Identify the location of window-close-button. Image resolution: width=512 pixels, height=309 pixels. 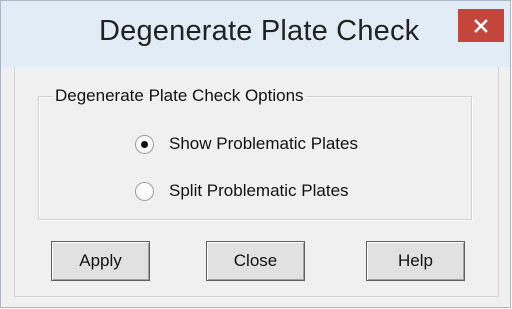
(481, 25).